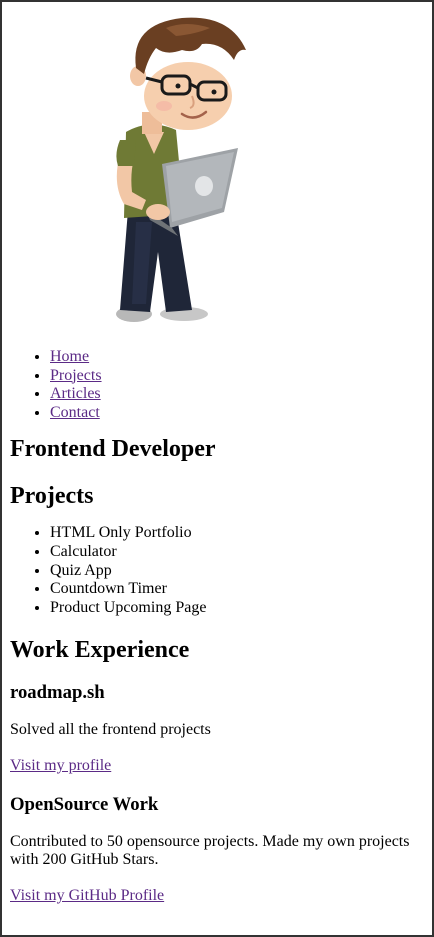  Describe the element at coordinates (237, 413) in the screenshot. I see `nav-item-contact: Contact` at that location.